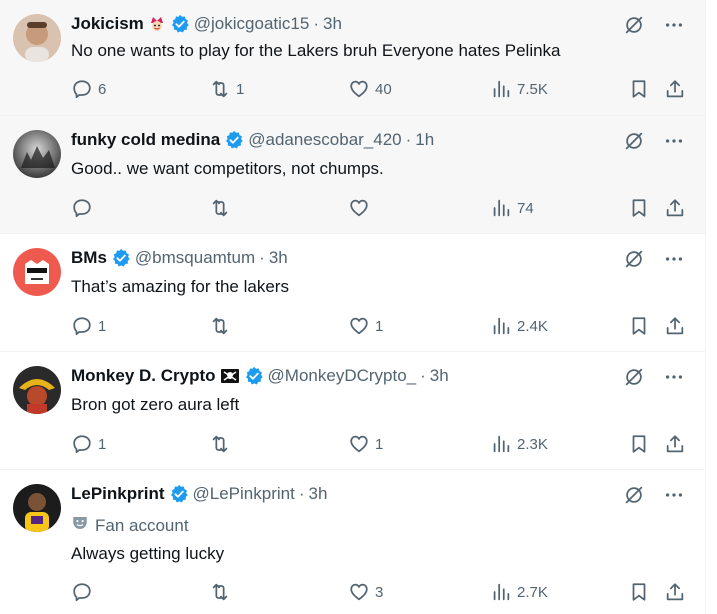 The width and height of the screenshot is (717, 614). Describe the element at coordinates (519, 89) in the screenshot. I see `views-button: 7.5K` at that location.